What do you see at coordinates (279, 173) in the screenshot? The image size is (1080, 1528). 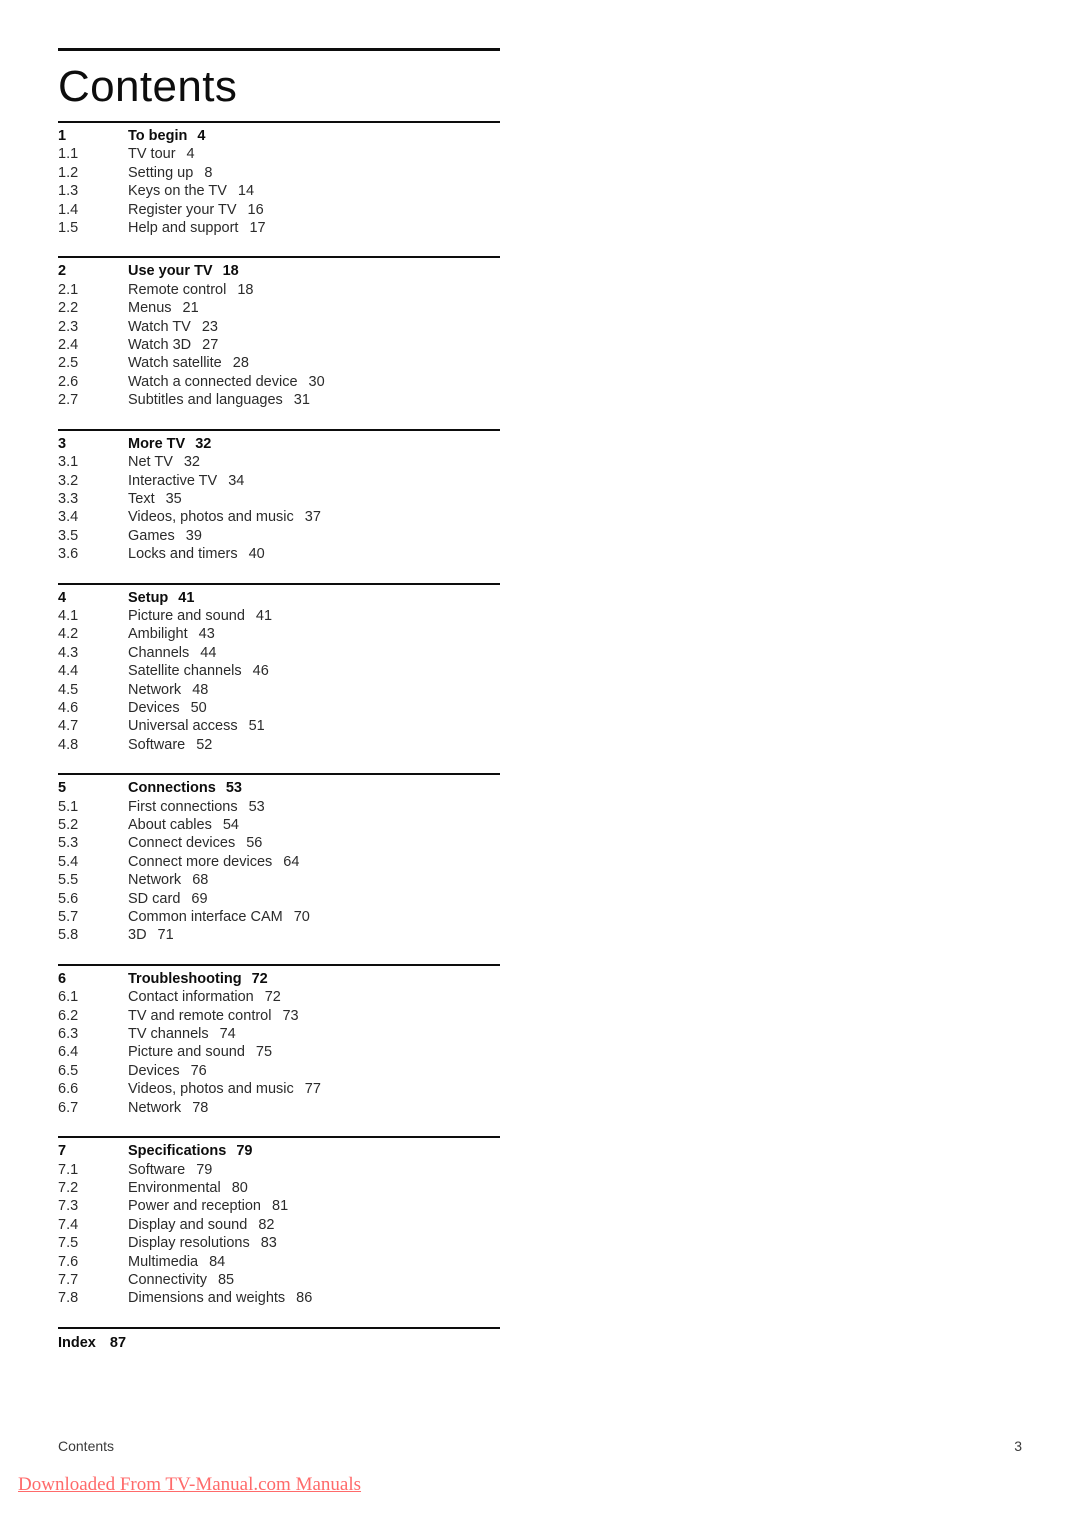 I see `toc-entry: 1.2 Setting up 8` at bounding box center [279, 173].